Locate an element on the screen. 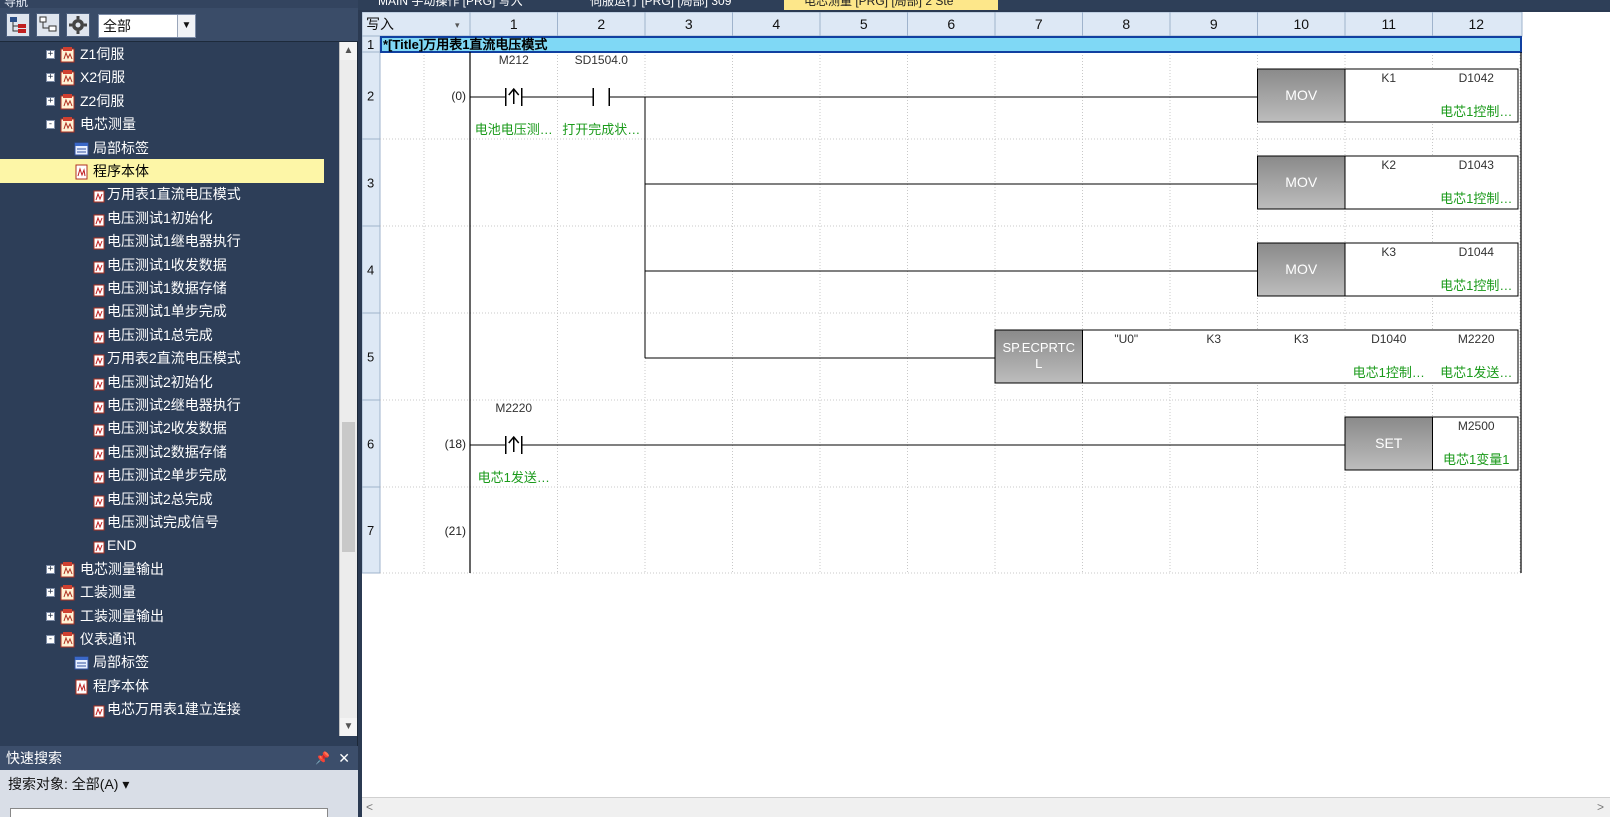 The height and width of the screenshot is (817, 1610). row-number: 3 is located at coordinates (370, 183).